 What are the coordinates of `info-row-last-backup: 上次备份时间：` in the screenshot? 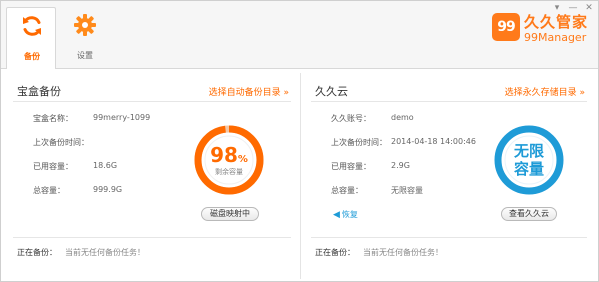 It's located at (118, 143).